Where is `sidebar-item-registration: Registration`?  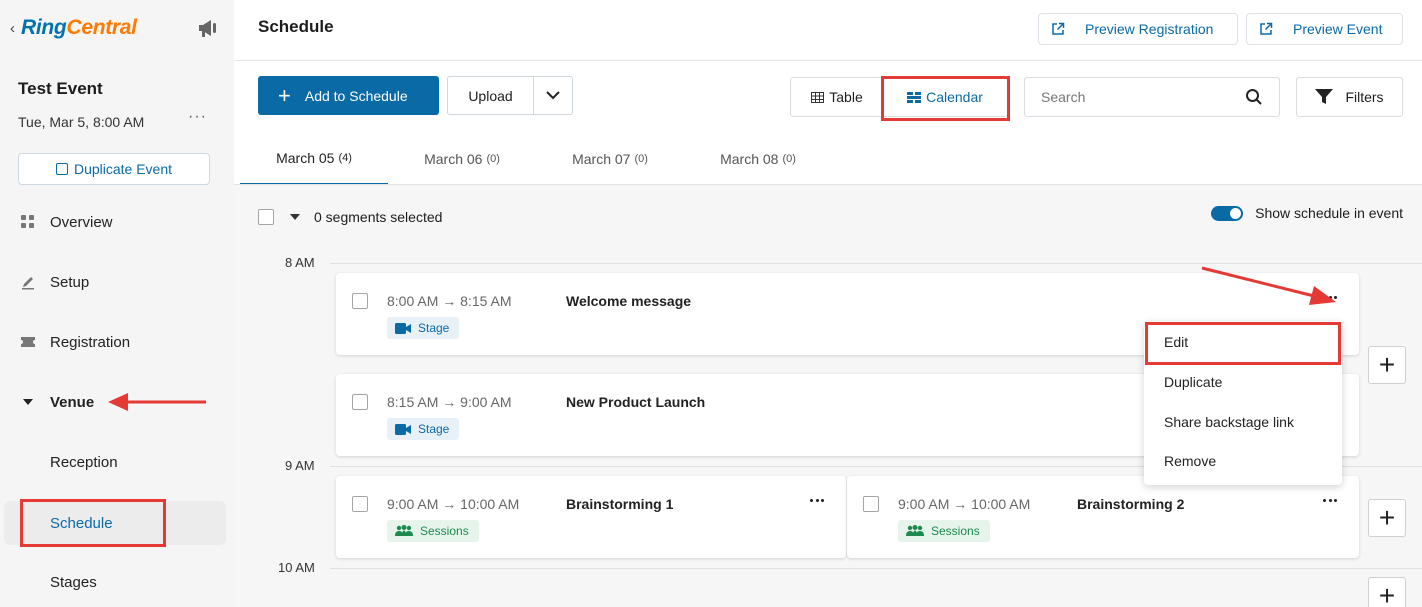 sidebar-item-registration: Registration is located at coordinates (117, 342).